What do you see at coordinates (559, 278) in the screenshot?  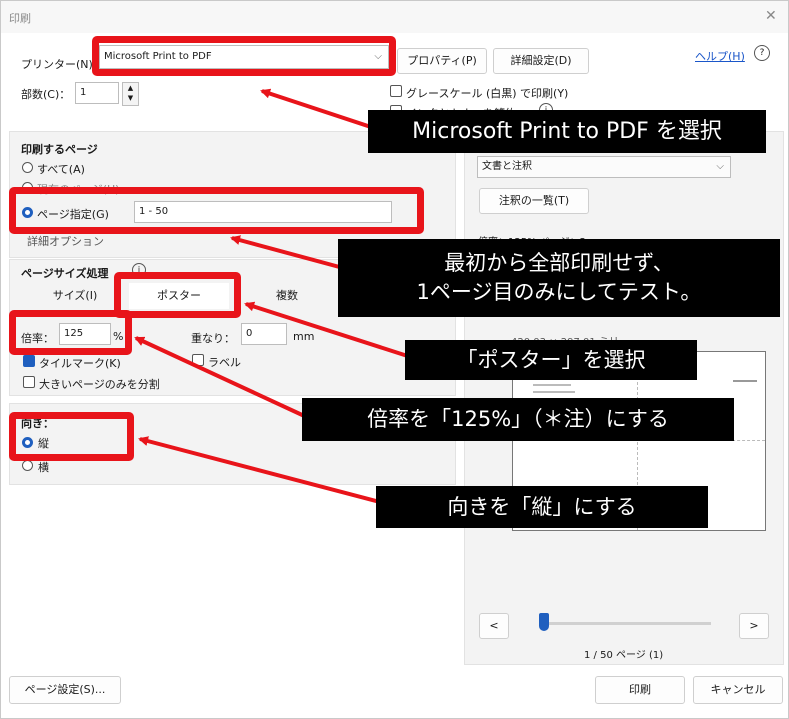 I see `callout-page-range: 最初から全部印刷せず、 1ページ目のみにしてテスト。` at bounding box center [559, 278].